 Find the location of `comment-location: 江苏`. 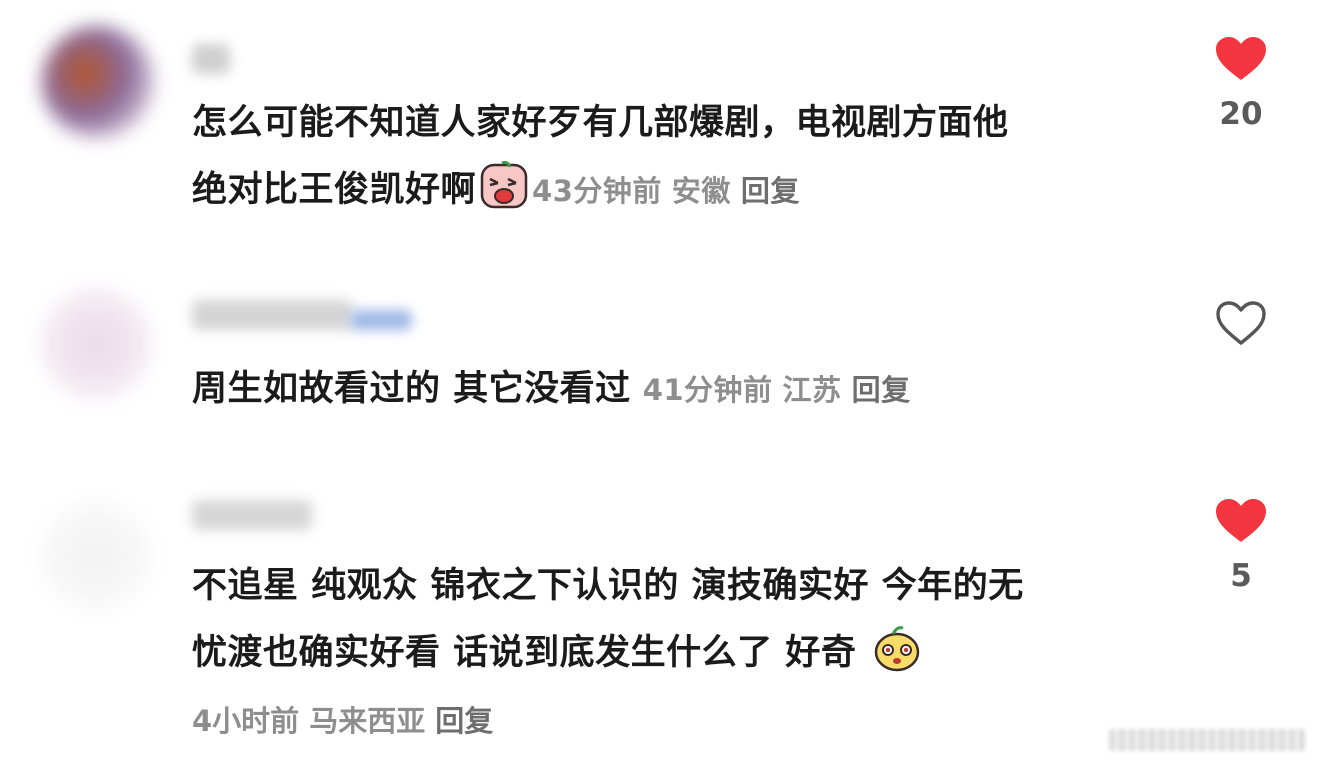

comment-location: 江苏 is located at coordinates (812, 390).